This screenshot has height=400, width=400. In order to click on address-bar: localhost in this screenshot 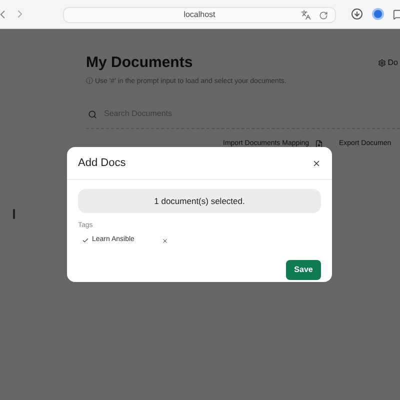, I will do `click(199, 15)`.